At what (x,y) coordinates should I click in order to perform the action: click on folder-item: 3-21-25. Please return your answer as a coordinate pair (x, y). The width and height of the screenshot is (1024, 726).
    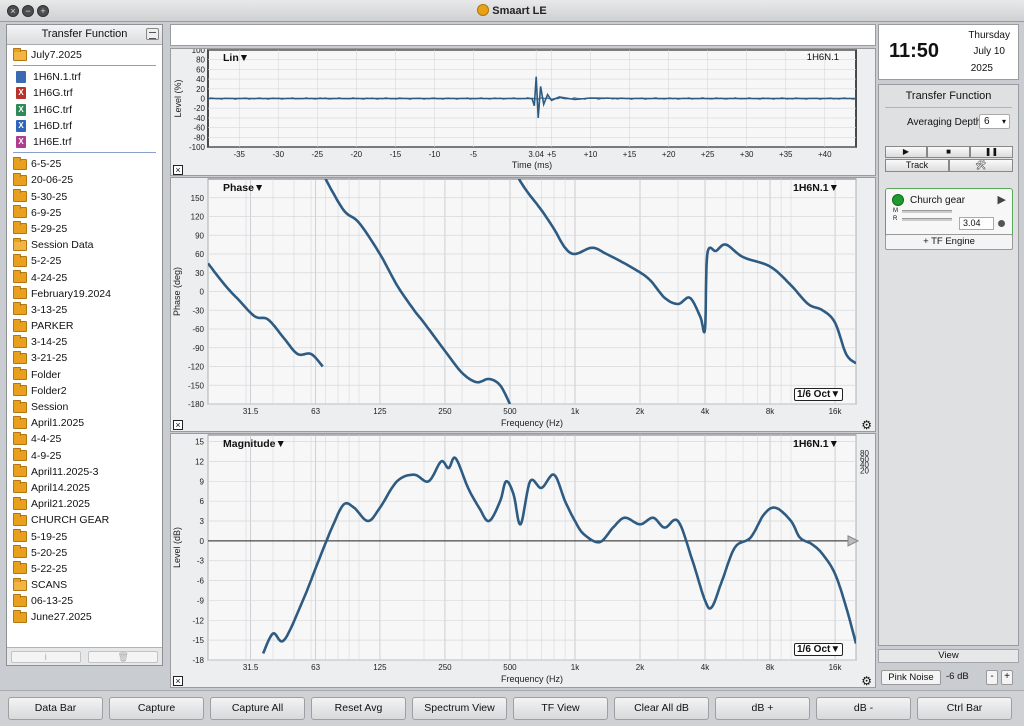
    Looking at the image, I should click on (84, 358).